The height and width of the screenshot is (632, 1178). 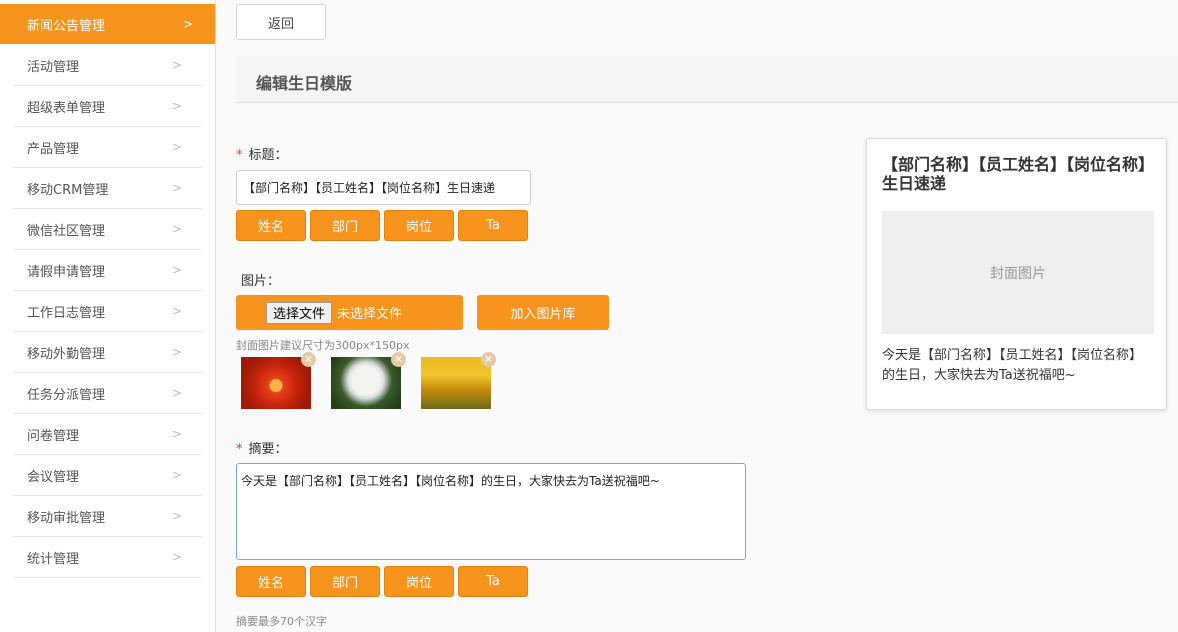 What do you see at coordinates (107, 516) in the screenshot?
I see `sidebar-item-approval: 移动审批管理 >` at bounding box center [107, 516].